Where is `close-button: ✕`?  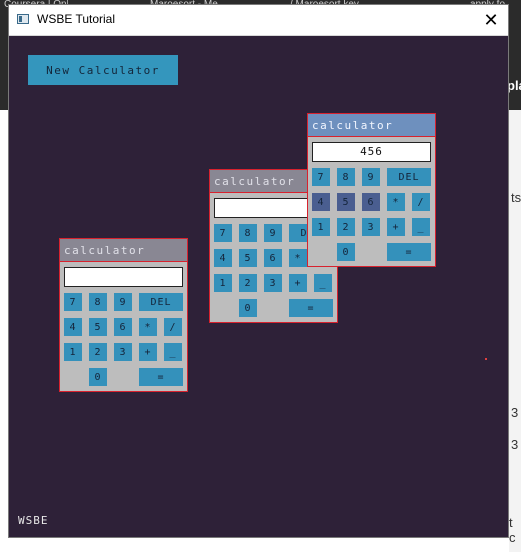 close-button: ✕ is located at coordinates (491, 20).